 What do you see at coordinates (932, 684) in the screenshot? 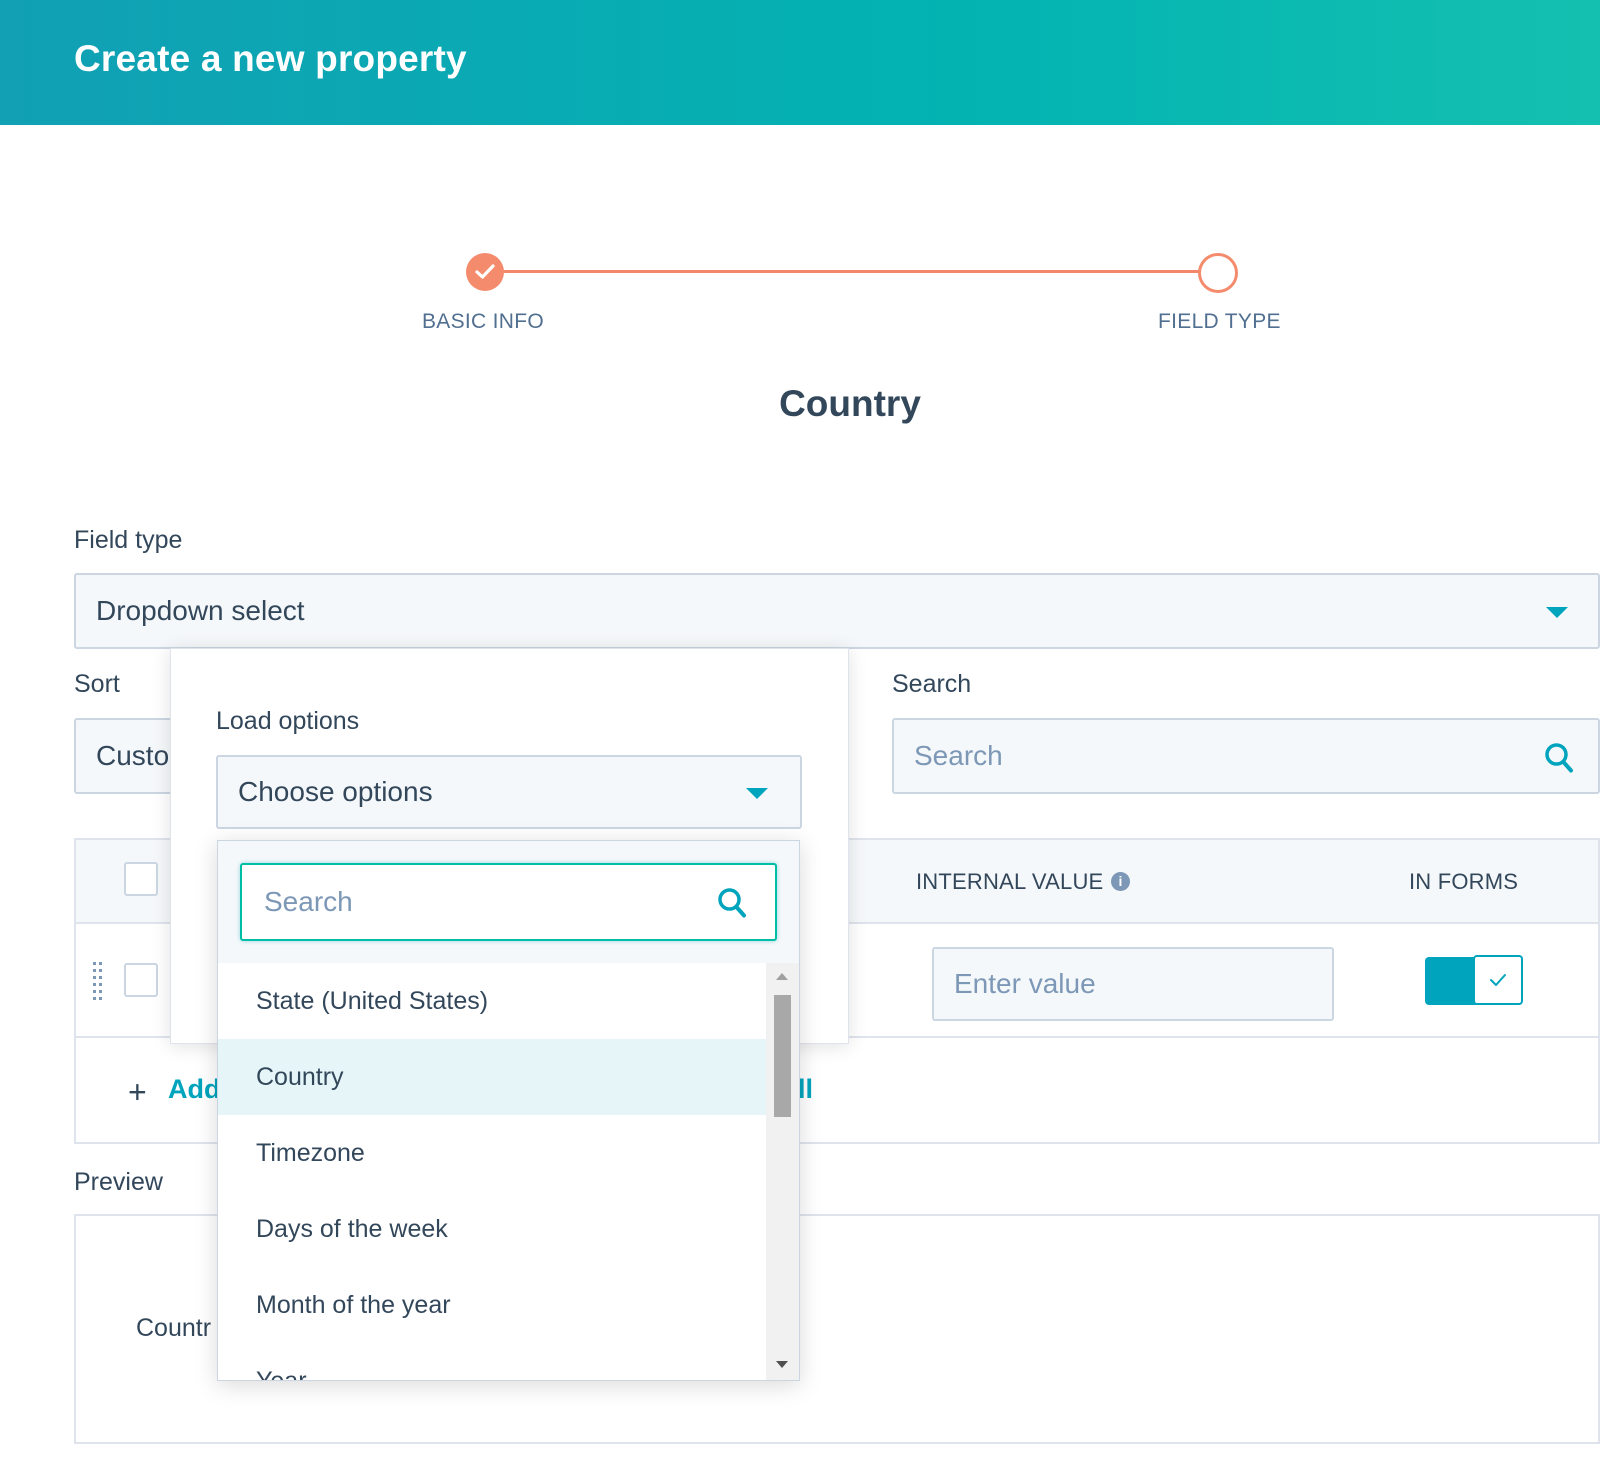
I see `search-label: Search` at bounding box center [932, 684].